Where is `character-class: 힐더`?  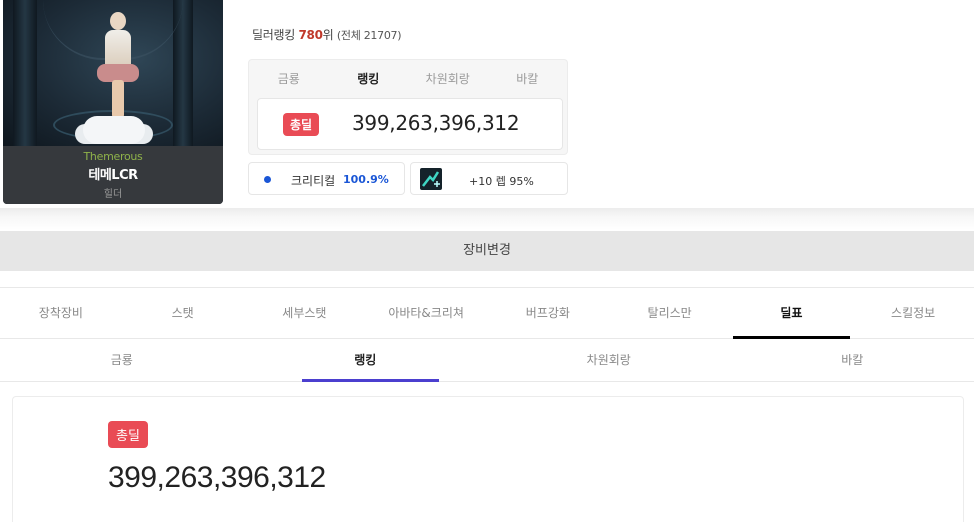
character-class: 힐더 is located at coordinates (113, 194).